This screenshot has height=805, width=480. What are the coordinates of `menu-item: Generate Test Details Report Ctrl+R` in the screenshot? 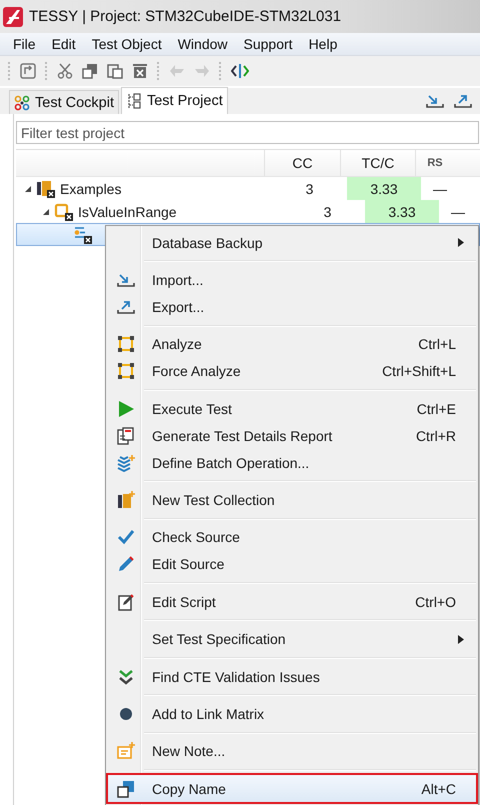 It's located at (292, 436).